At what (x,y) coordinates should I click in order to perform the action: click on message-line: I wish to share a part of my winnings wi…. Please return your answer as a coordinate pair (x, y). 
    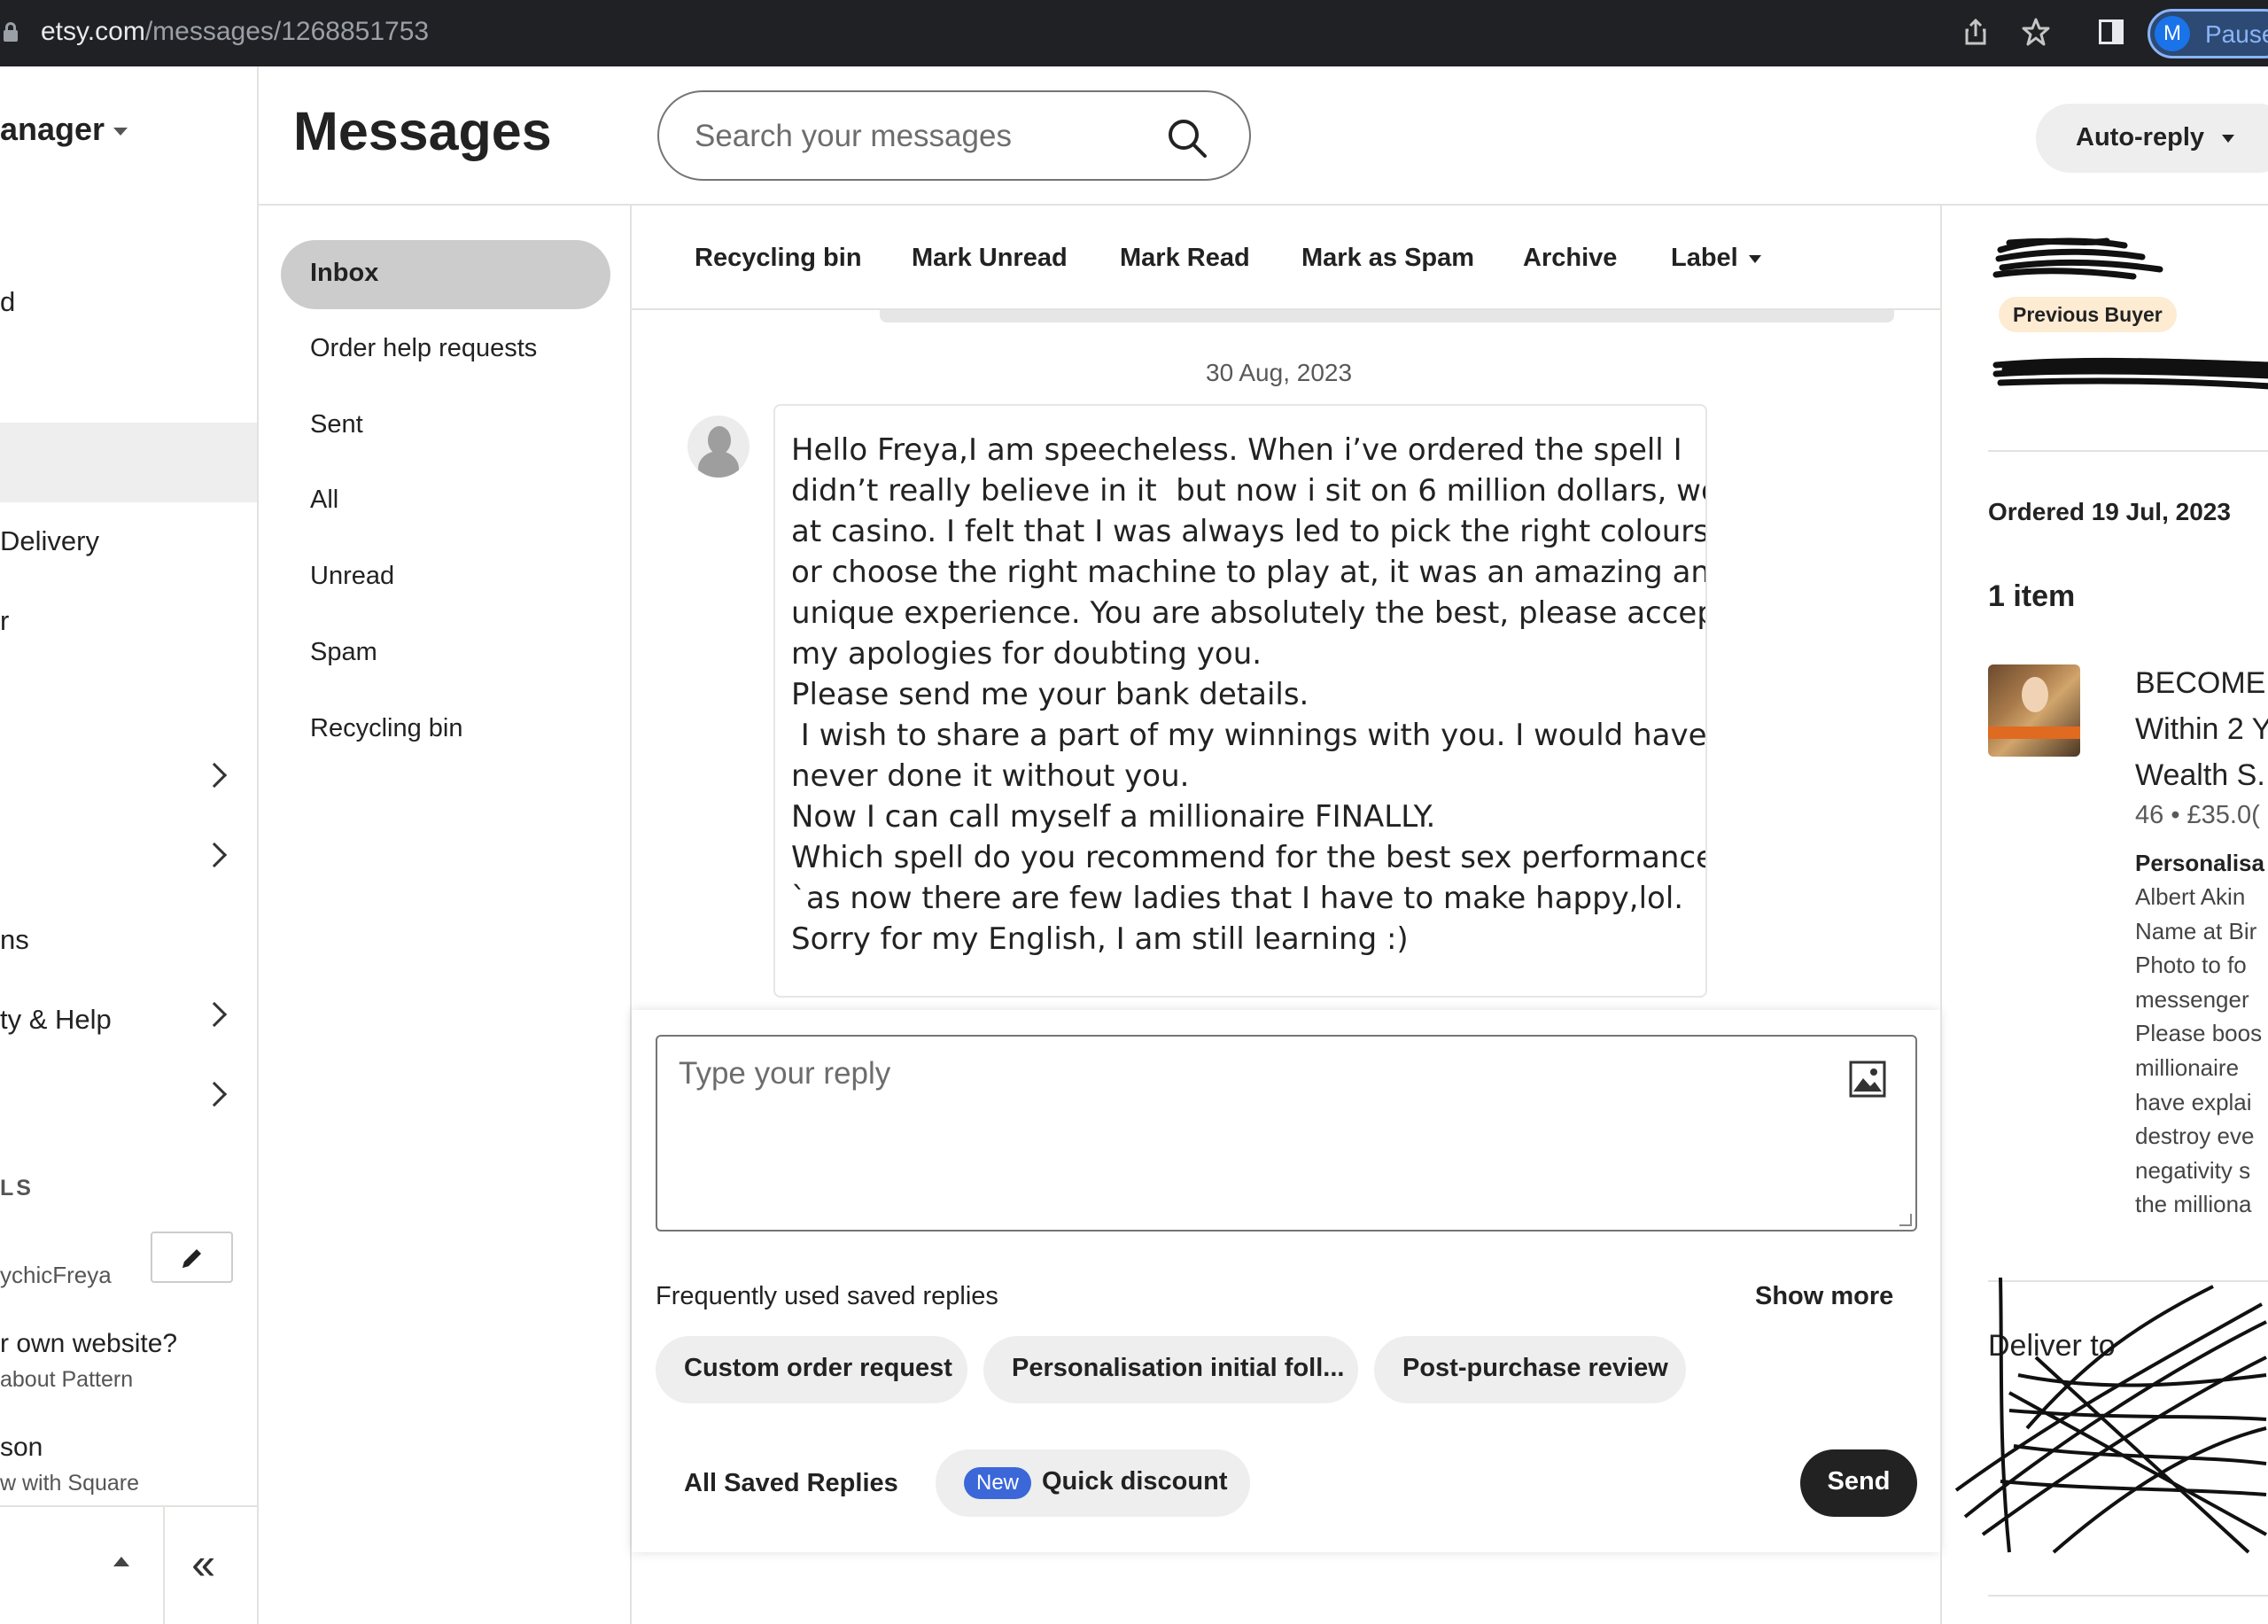
    Looking at the image, I should click on (1249, 736).